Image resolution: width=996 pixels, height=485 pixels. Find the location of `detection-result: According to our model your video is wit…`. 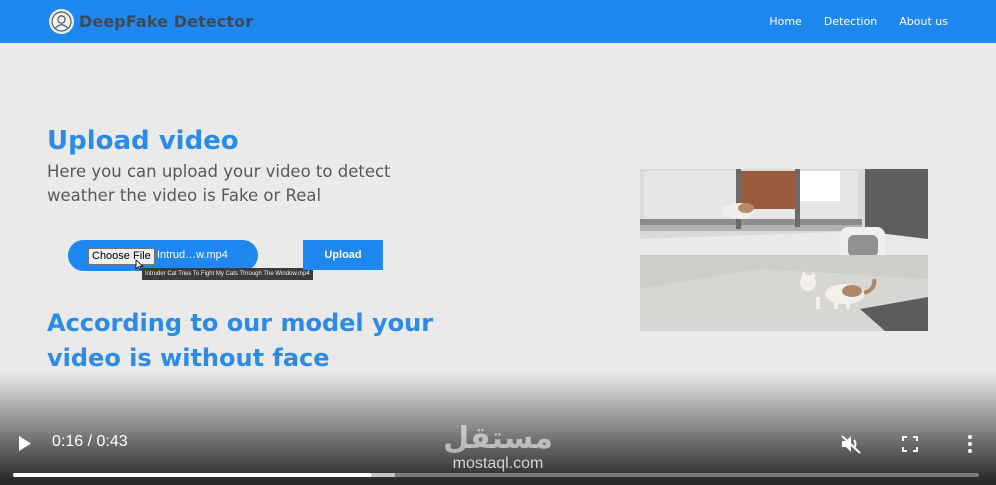

detection-result: According to our model your video is wit… is located at coordinates (240, 340).